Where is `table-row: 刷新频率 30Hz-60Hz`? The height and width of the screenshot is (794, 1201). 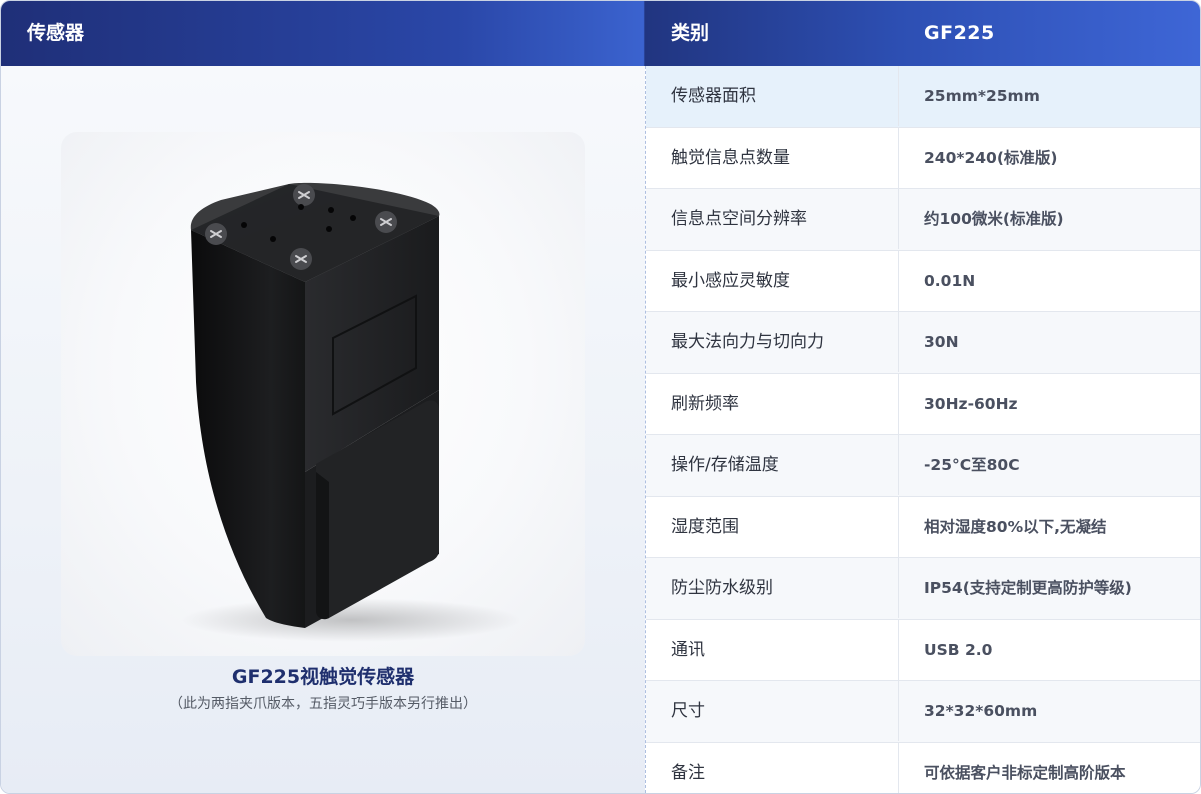 table-row: 刷新频率 30Hz-60Hz is located at coordinates (923, 404).